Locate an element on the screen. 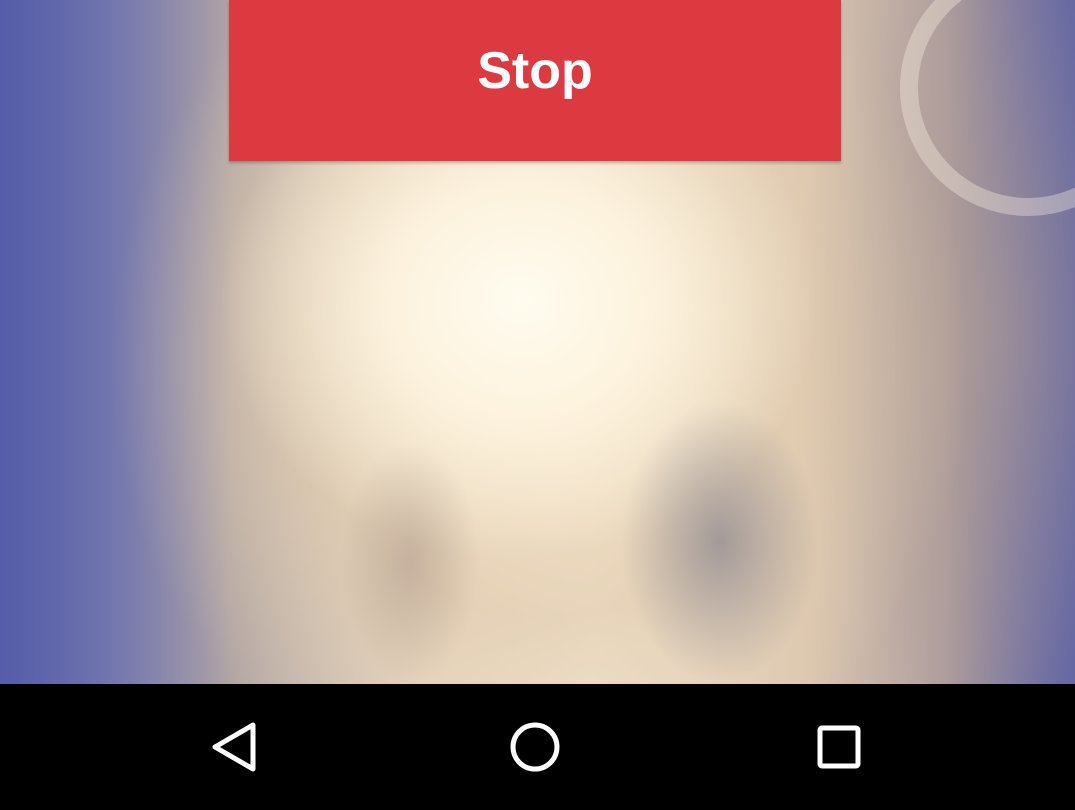 This screenshot has height=810, width=1075. home-circle-icon is located at coordinates (535, 747).